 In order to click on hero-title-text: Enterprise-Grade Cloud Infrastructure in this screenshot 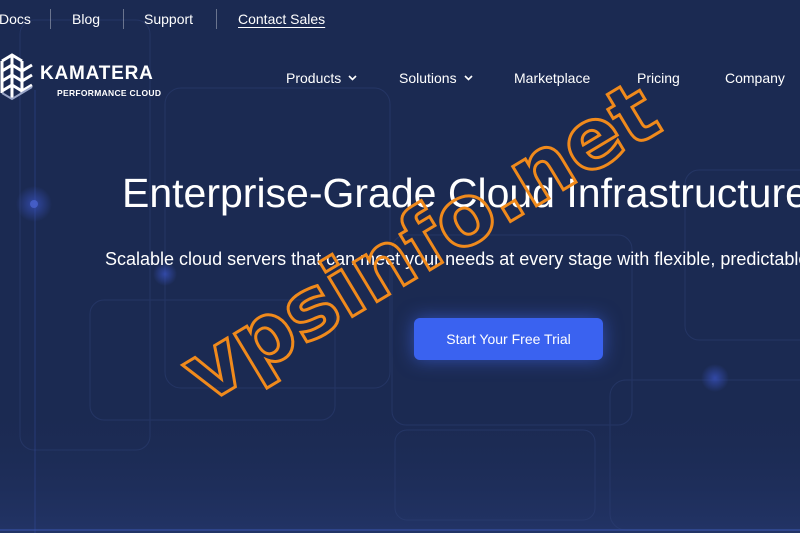, I will do `click(461, 193)`.